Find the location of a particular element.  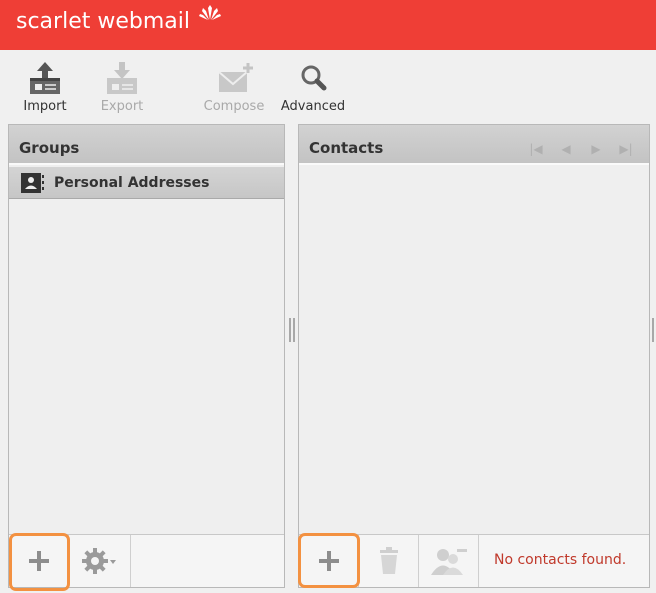

add-contact-highlight is located at coordinates (329, 560).